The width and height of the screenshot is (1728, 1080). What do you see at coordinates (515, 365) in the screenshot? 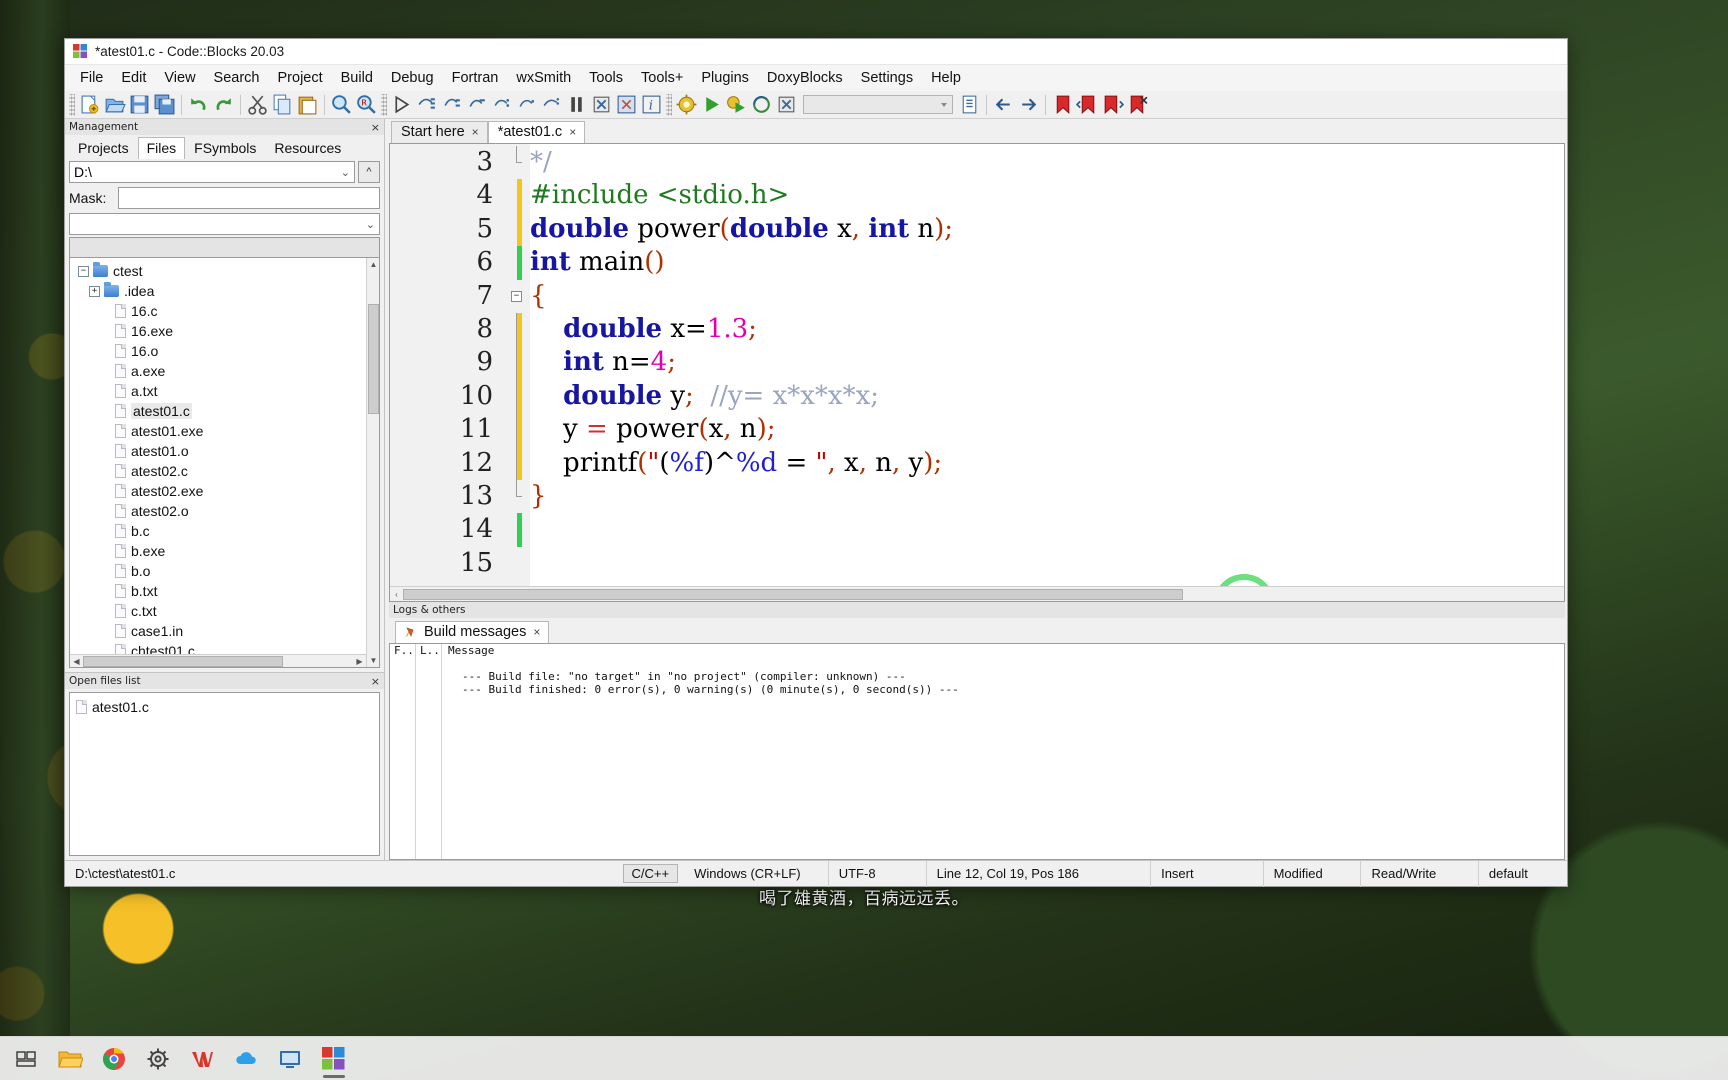
I see `fold-margin: −` at bounding box center [515, 365].